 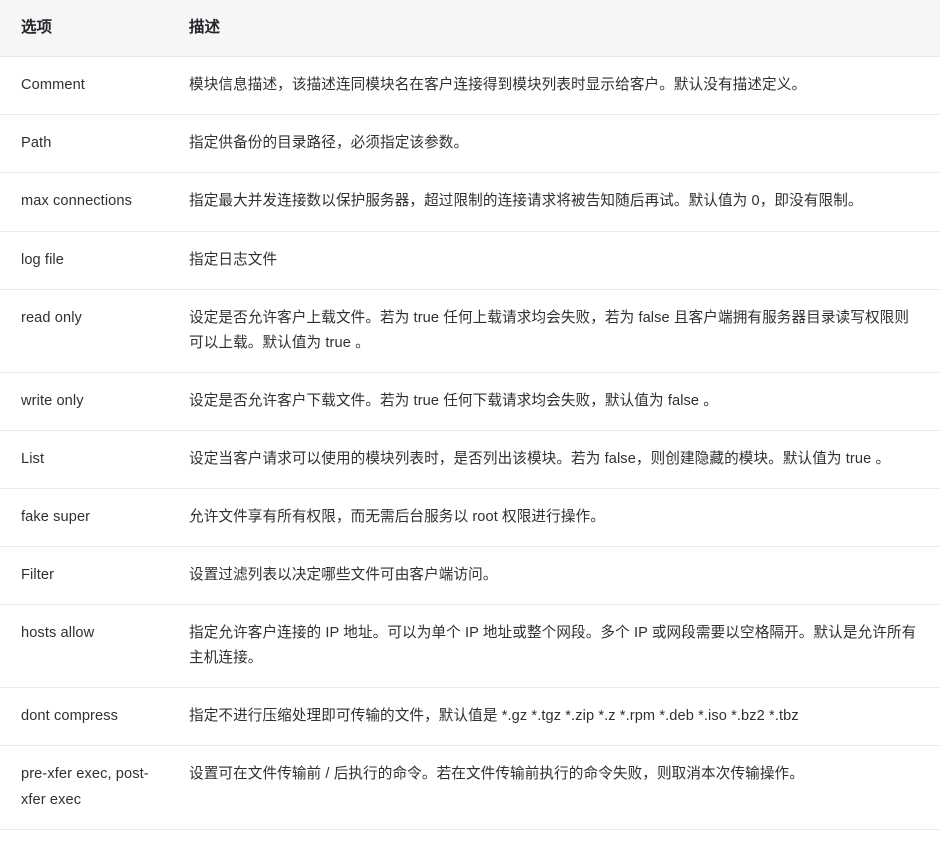 I want to click on option-cell: max connections, so click(x=91, y=202).